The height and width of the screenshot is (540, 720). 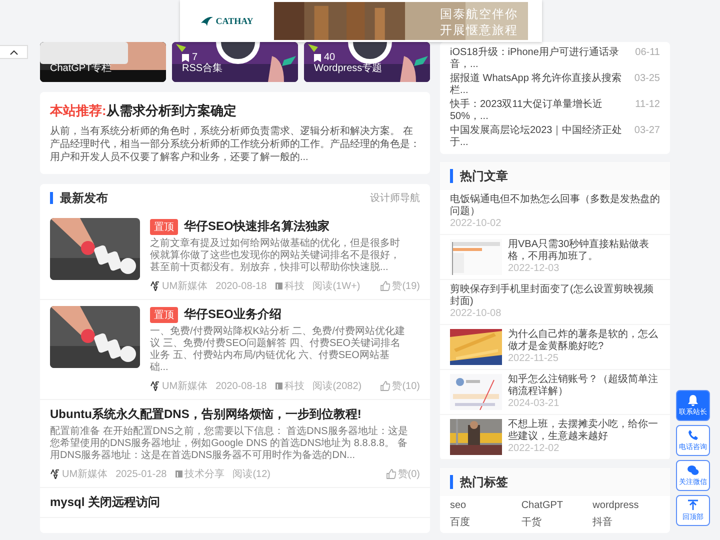 I want to click on chat-bubbles-icon, so click(x=693, y=470).